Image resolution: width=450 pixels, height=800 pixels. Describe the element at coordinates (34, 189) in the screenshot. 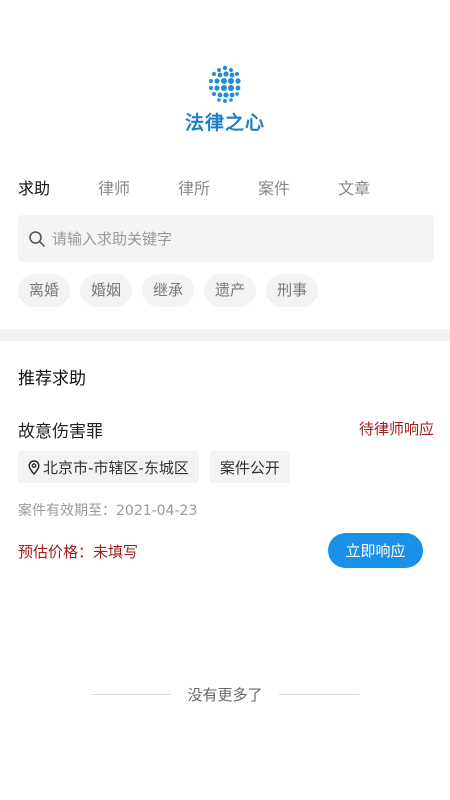

I see `tab-help: 求助` at that location.